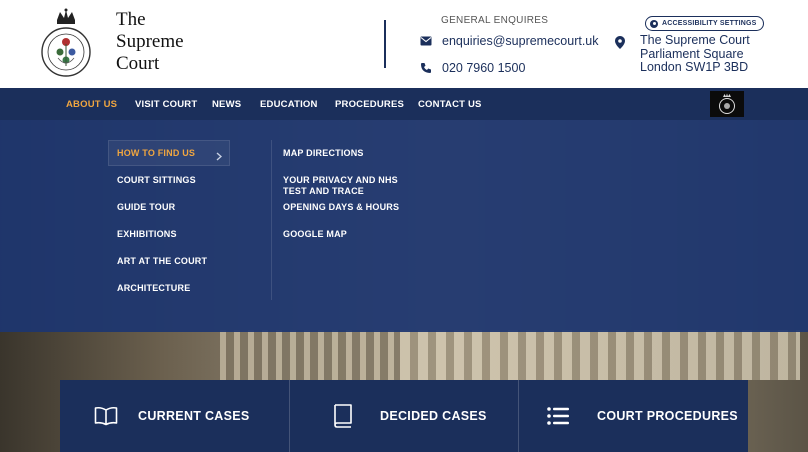 The height and width of the screenshot is (452, 808). I want to click on address-line: Parliament Square, so click(692, 53).